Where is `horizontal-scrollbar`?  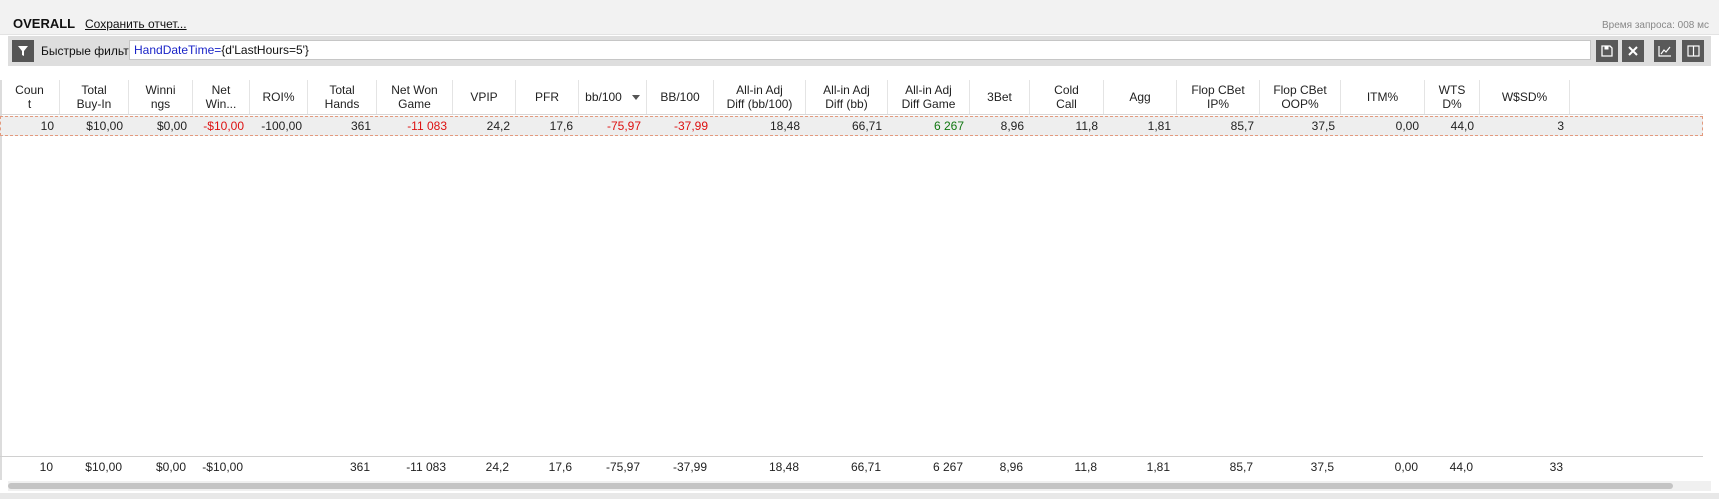 horizontal-scrollbar is located at coordinates (859, 486).